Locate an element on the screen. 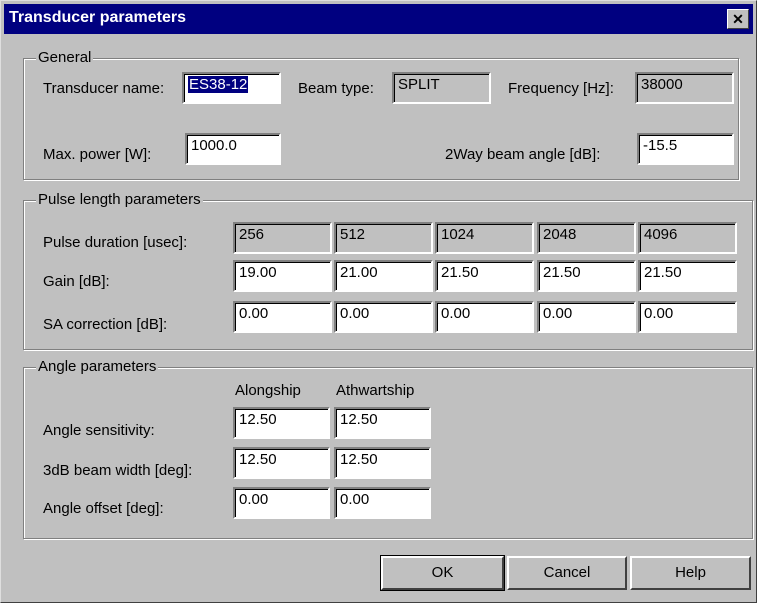 The width and height of the screenshot is (757, 603). gain-label: Gain [dB]: is located at coordinates (76, 281).